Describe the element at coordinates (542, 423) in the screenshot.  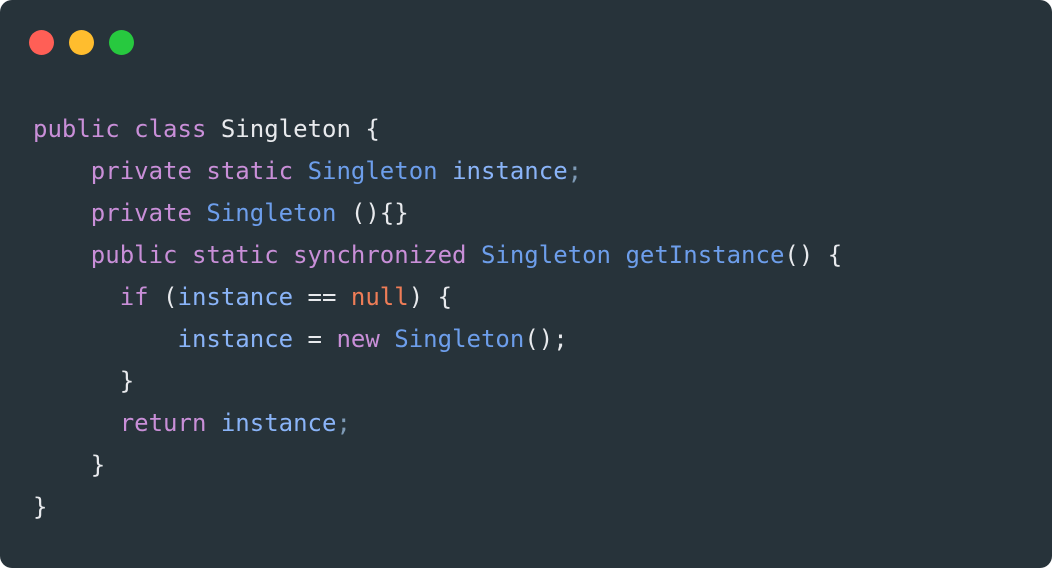
I see `code-line: return instance;` at that location.